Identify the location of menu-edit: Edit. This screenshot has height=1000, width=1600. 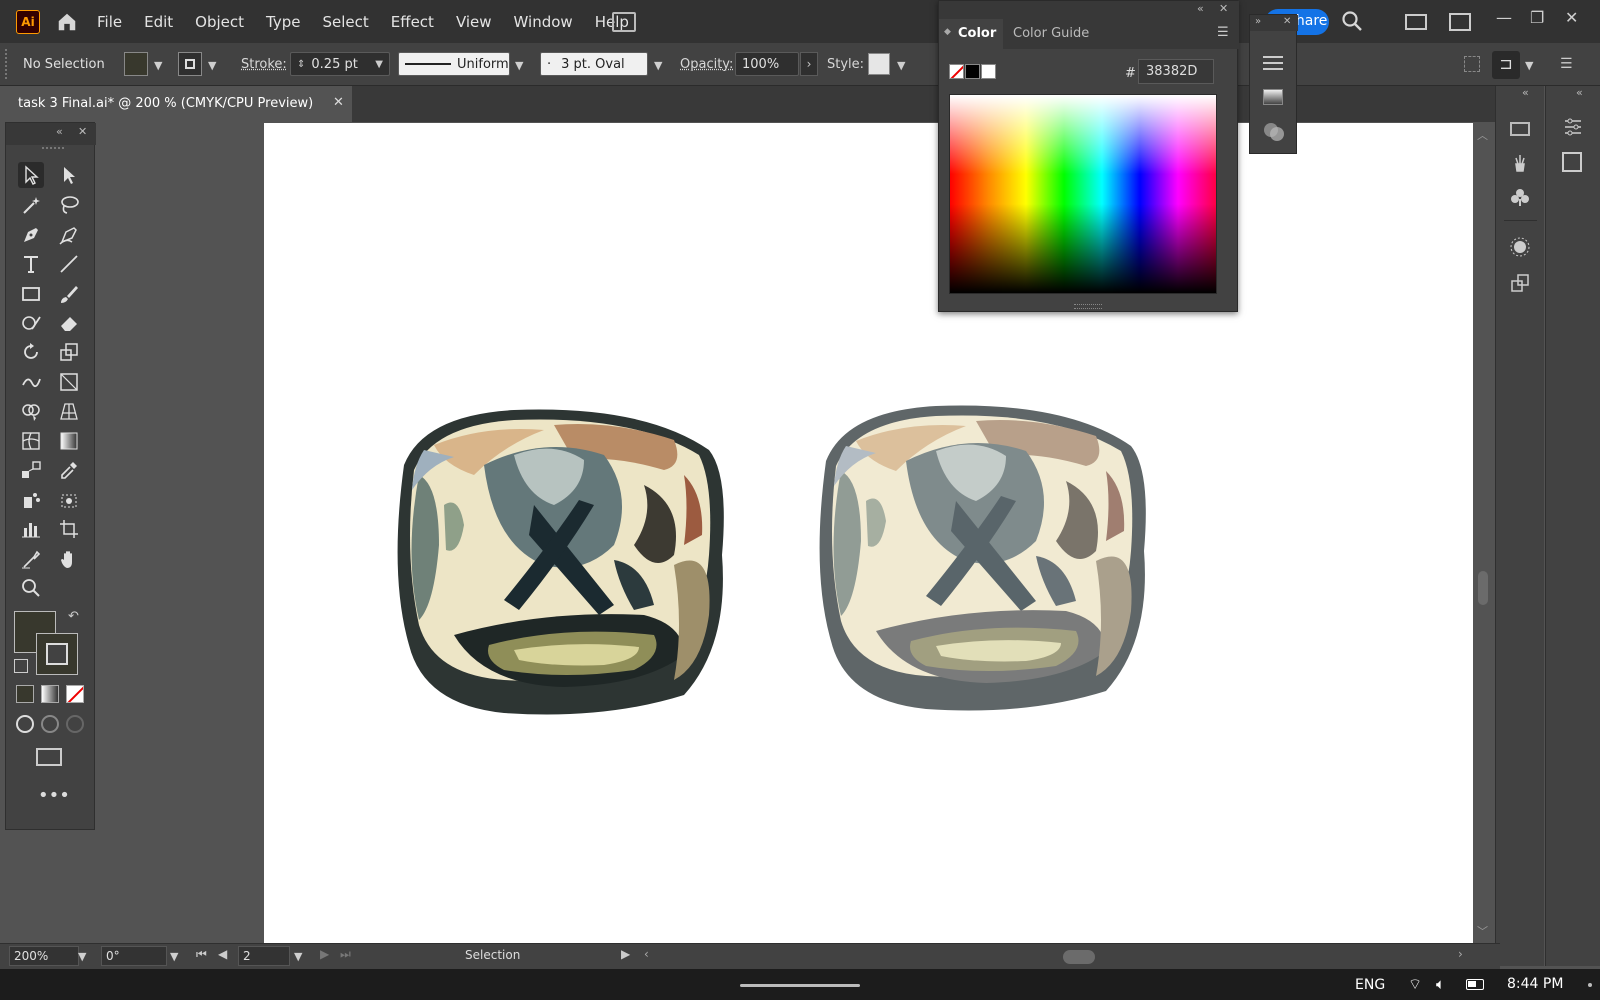
(158, 22).